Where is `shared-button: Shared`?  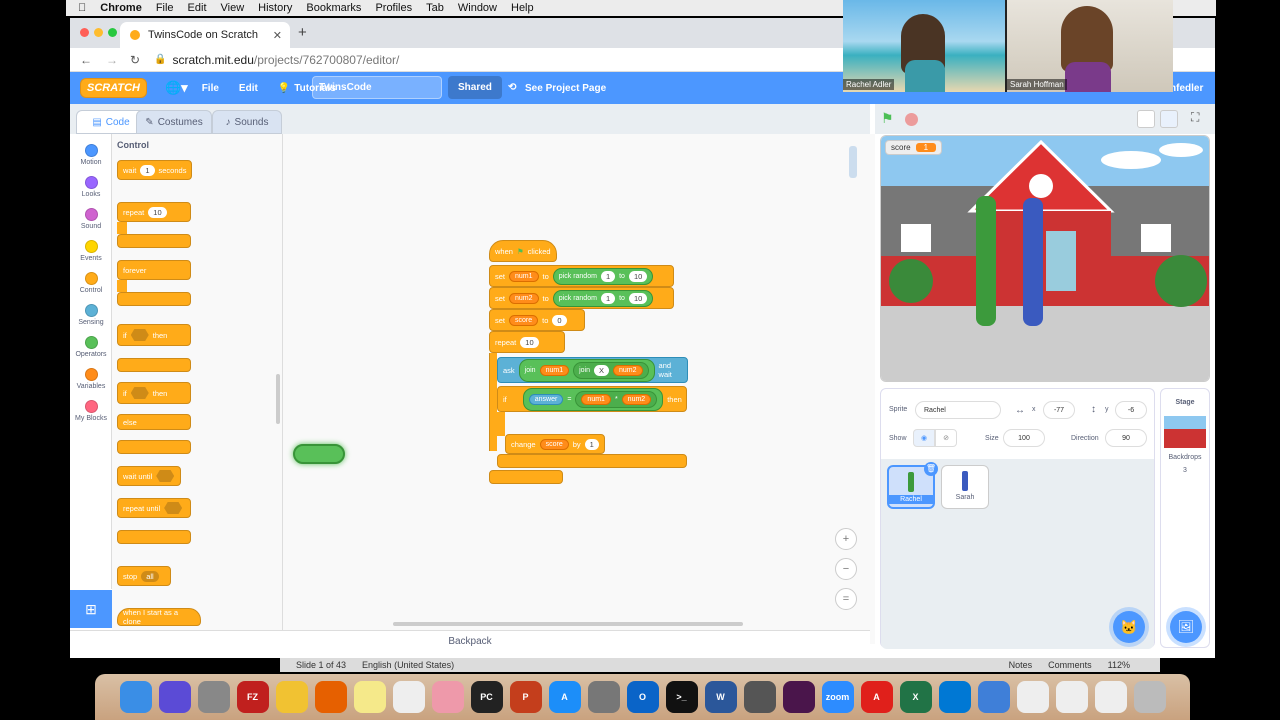 shared-button: Shared is located at coordinates (475, 87).